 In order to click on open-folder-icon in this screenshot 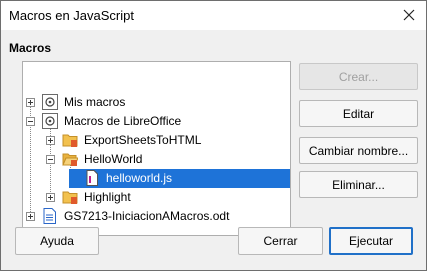, I will do `click(70, 159)`.